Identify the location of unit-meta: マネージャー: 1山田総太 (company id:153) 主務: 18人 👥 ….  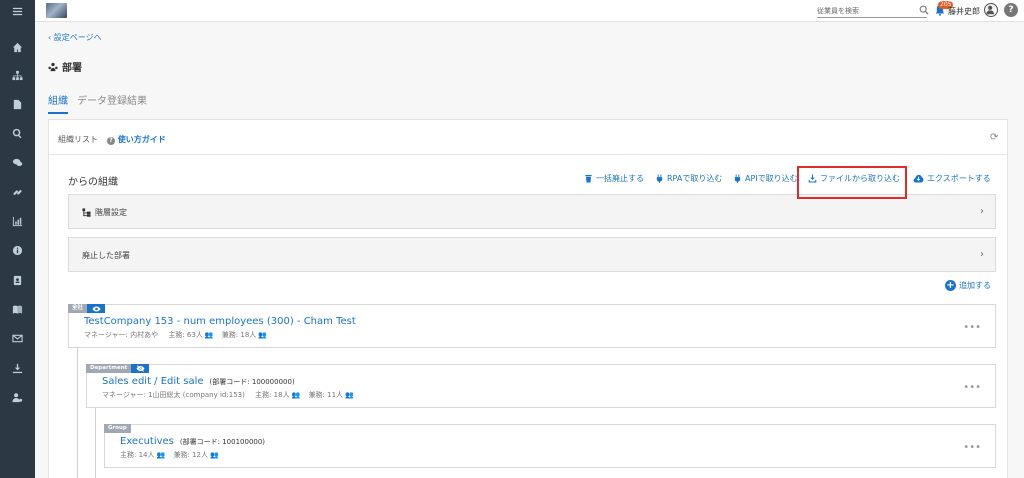
(231, 395).